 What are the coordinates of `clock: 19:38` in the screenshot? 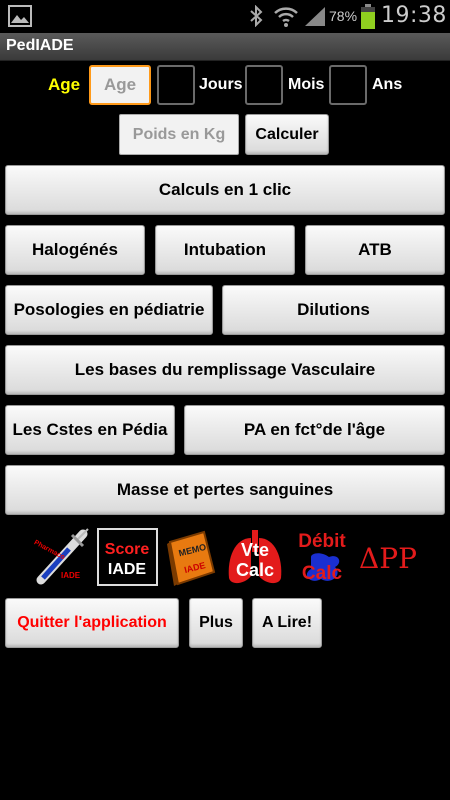 It's located at (414, 15).